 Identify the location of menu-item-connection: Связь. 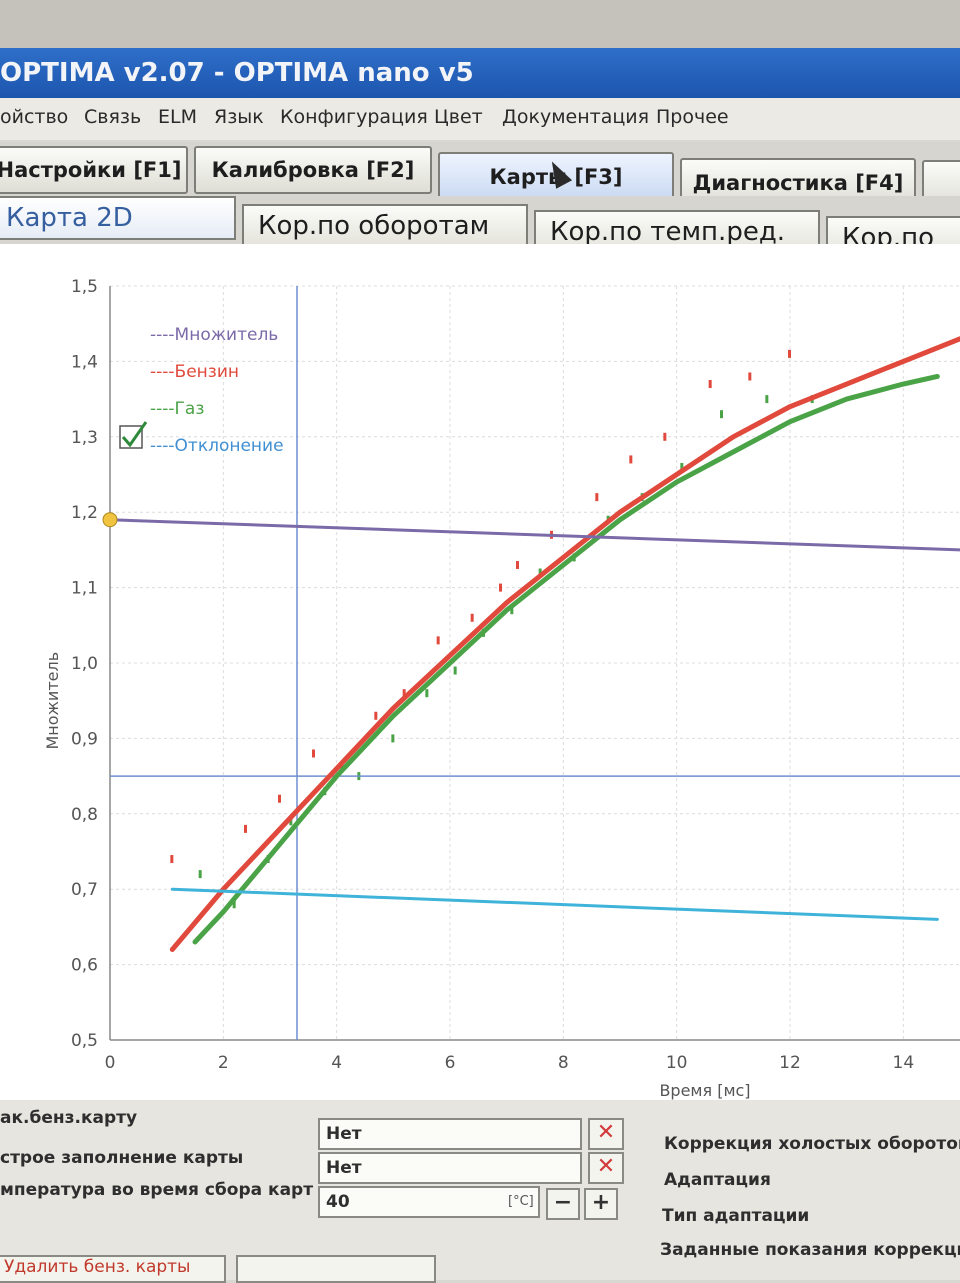
(112, 117).